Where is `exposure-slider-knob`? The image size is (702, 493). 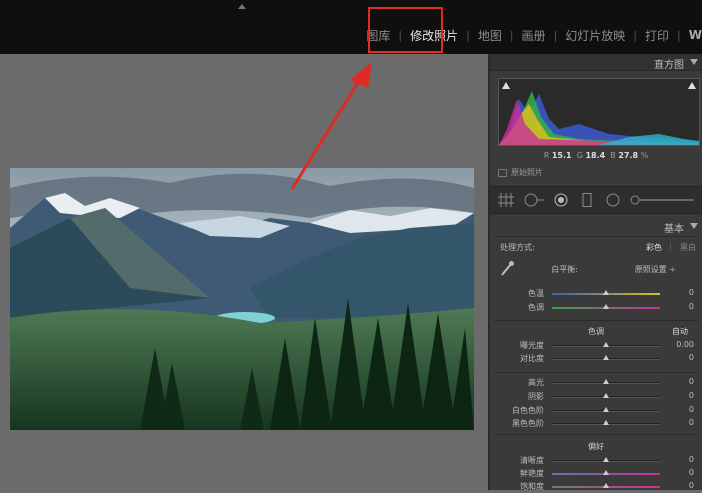 exposure-slider-knob is located at coordinates (606, 344).